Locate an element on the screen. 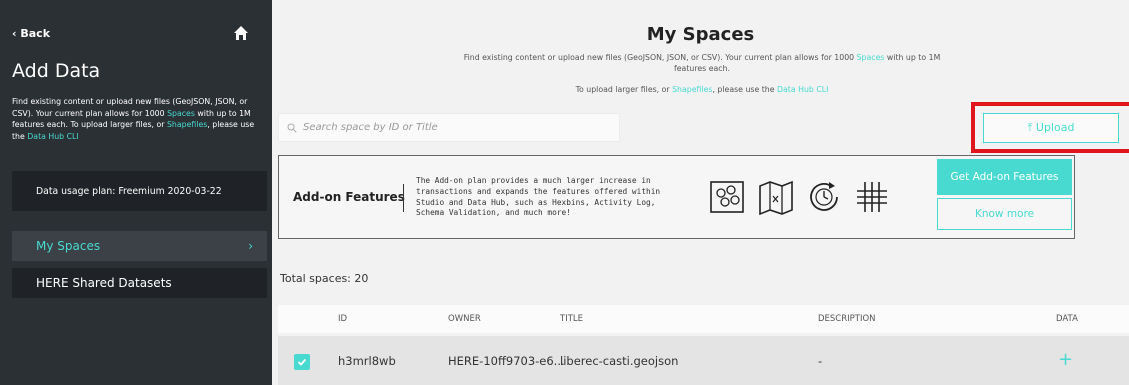 This screenshot has height=385, width=1129. checkmark-icon is located at coordinates (302, 362).